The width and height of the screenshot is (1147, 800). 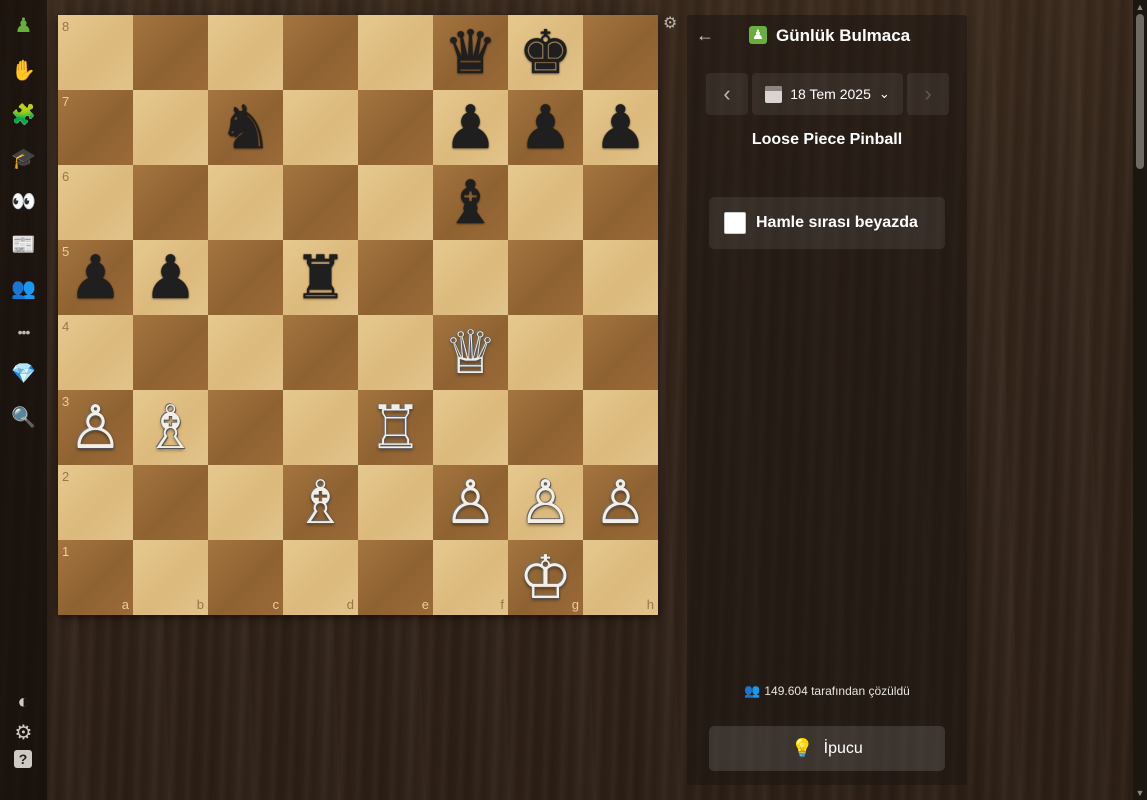 What do you see at coordinates (66, 26) in the screenshot?
I see `rank-label: 8` at bounding box center [66, 26].